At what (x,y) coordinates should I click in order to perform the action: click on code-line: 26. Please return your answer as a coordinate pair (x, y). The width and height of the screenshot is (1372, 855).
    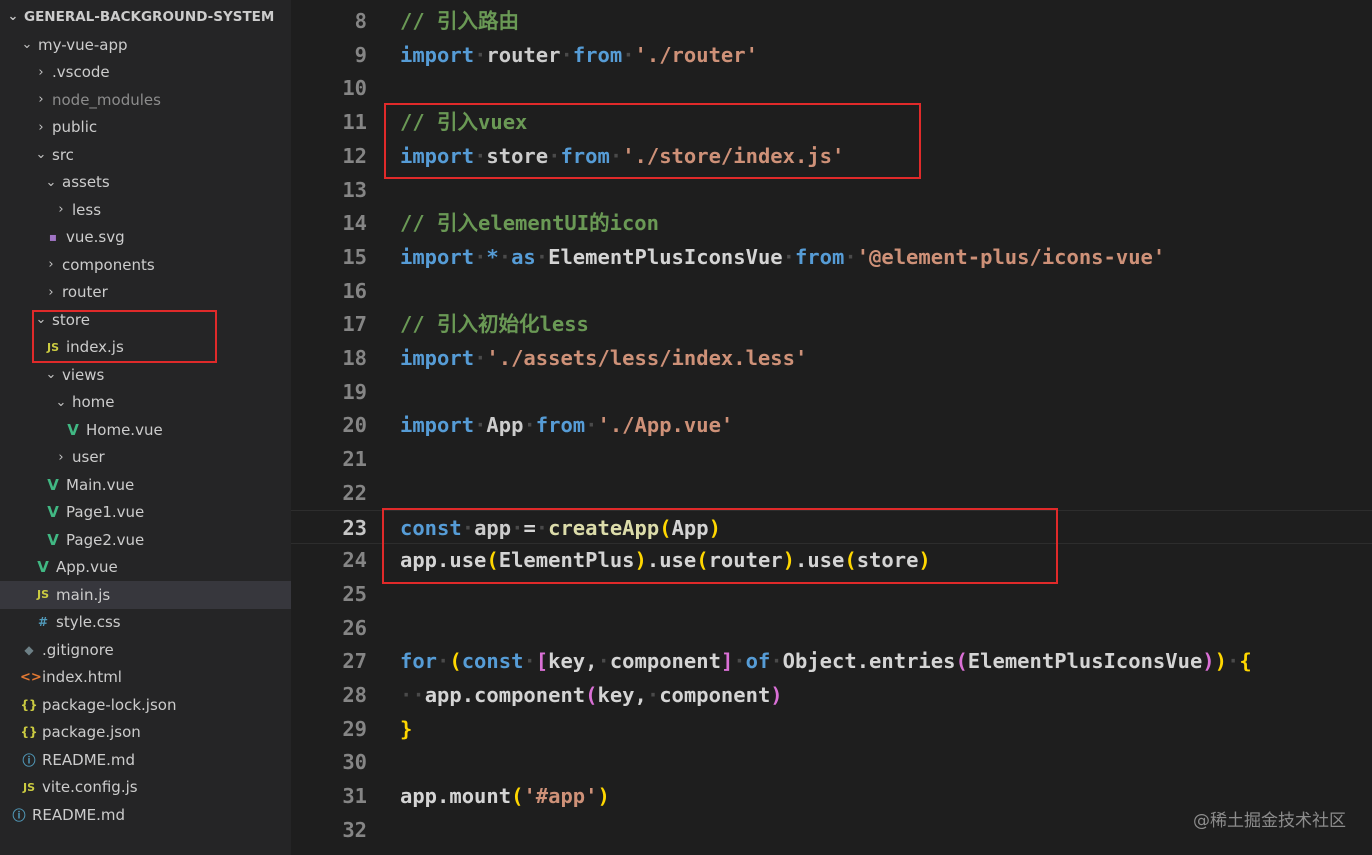
    Looking at the image, I should click on (831, 628).